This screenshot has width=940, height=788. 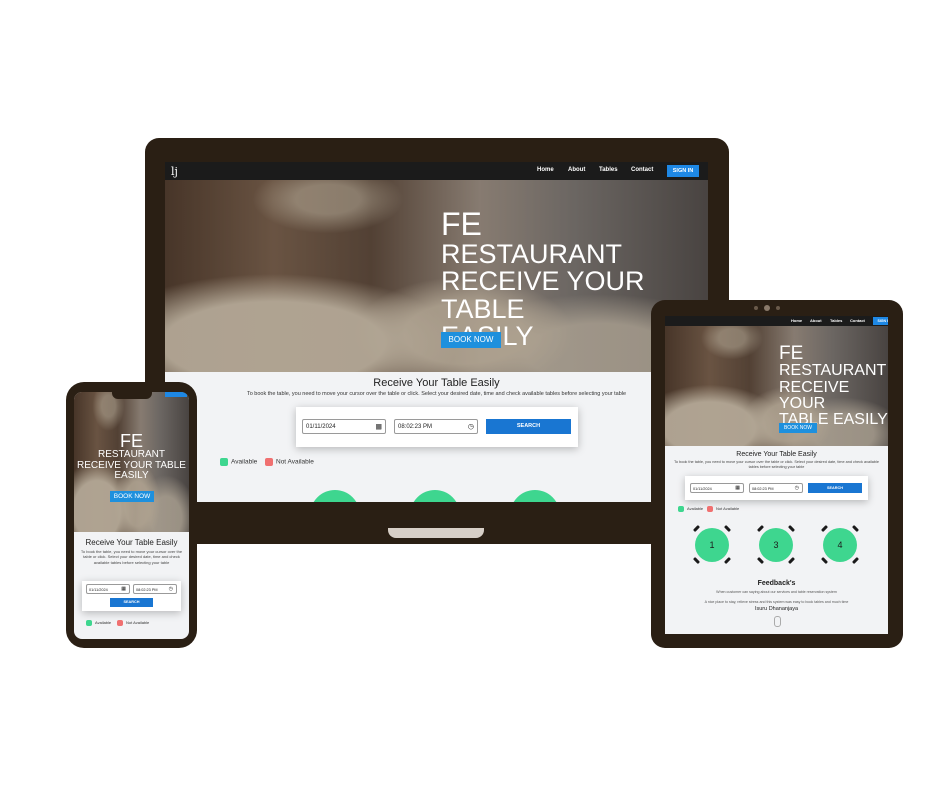 What do you see at coordinates (155, 589) in the screenshot?
I see `phone-time-input: 08:02:23 PM ◷` at bounding box center [155, 589].